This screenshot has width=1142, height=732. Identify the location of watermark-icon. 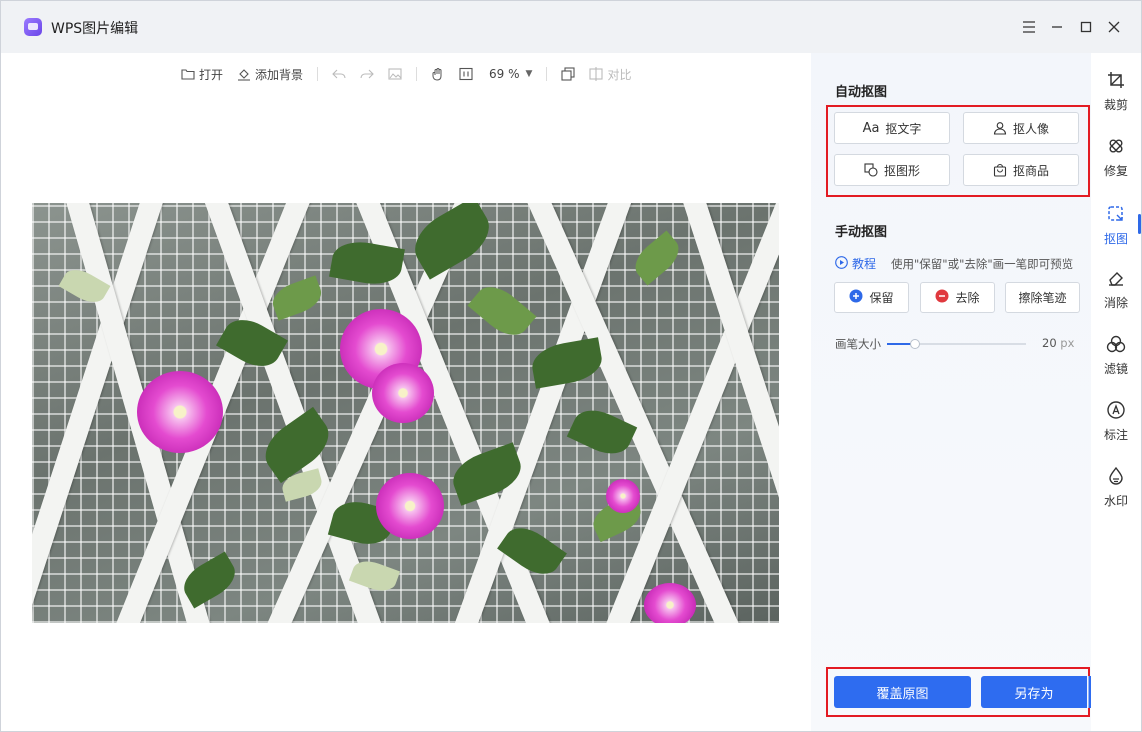
(1116, 477).